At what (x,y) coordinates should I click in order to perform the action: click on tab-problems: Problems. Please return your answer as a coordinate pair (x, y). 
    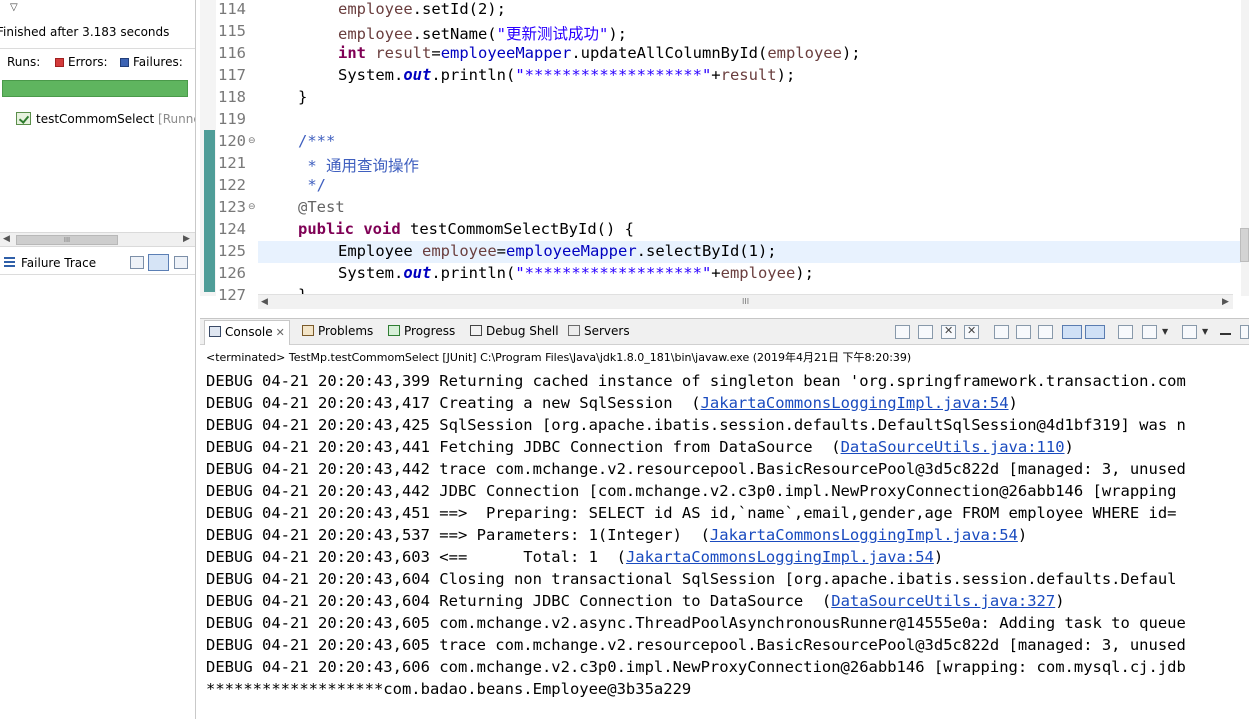
    Looking at the image, I should click on (337, 333).